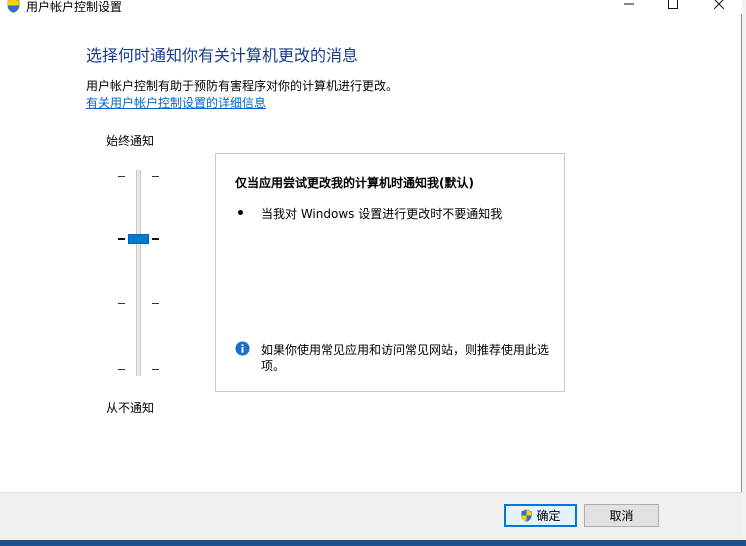 The image size is (746, 546). Describe the element at coordinates (242, 86) in the screenshot. I see `page-description: 用户帐户控制有助于预防有害程序对你的计算机进行更改。` at that location.